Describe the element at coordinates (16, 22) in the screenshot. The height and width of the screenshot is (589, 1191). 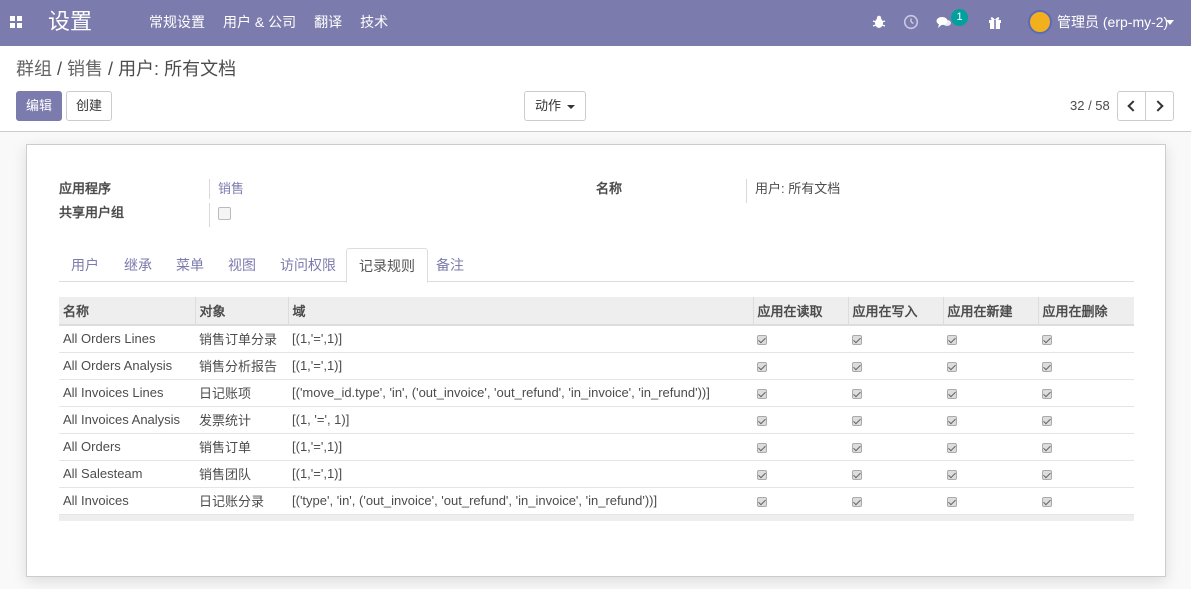
I see `apps-grid-icon` at that location.